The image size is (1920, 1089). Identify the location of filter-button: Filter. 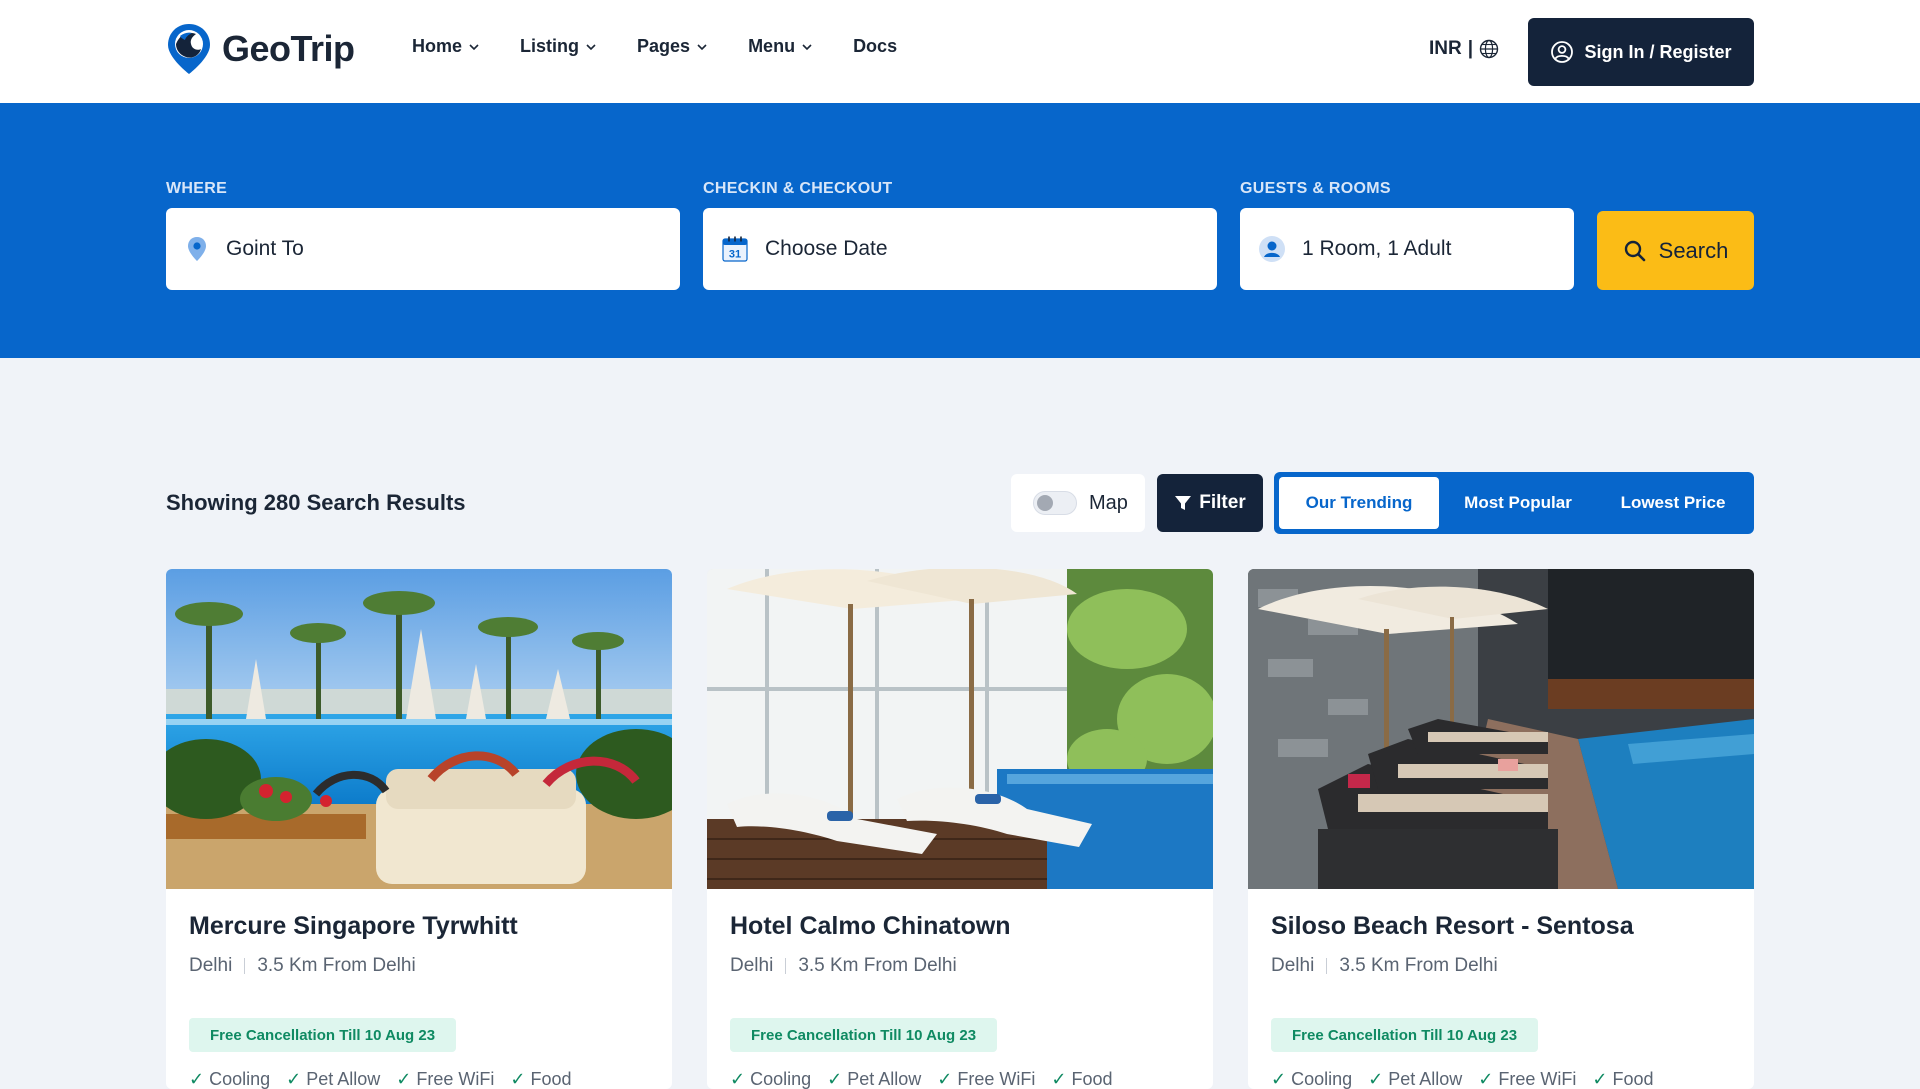
(1210, 503).